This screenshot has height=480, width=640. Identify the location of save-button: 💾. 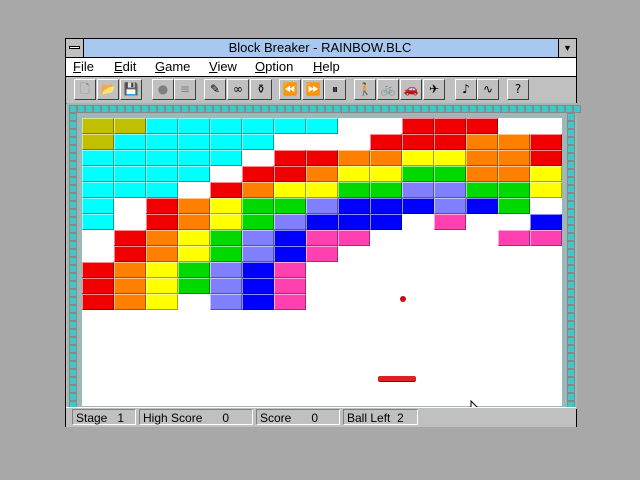
(131, 89).